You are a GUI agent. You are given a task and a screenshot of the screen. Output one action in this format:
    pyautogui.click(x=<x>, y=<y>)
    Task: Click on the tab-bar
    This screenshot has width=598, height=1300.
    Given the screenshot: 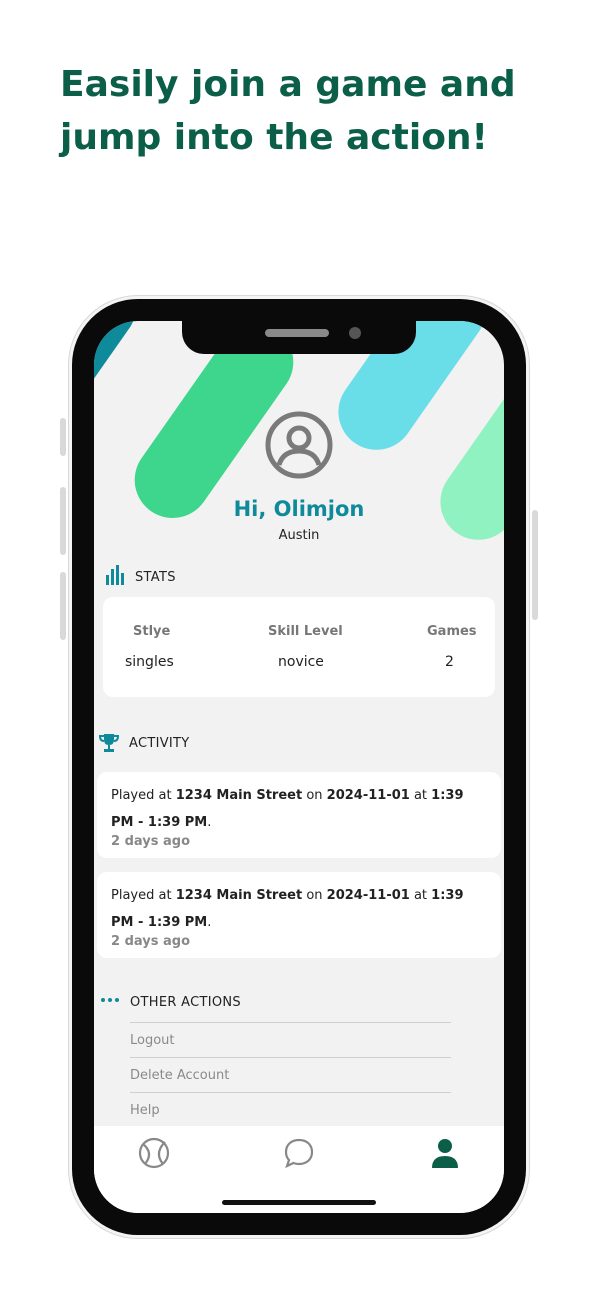 What is the action you would take?
    pyautogui.click(x=299, y=1169)
    